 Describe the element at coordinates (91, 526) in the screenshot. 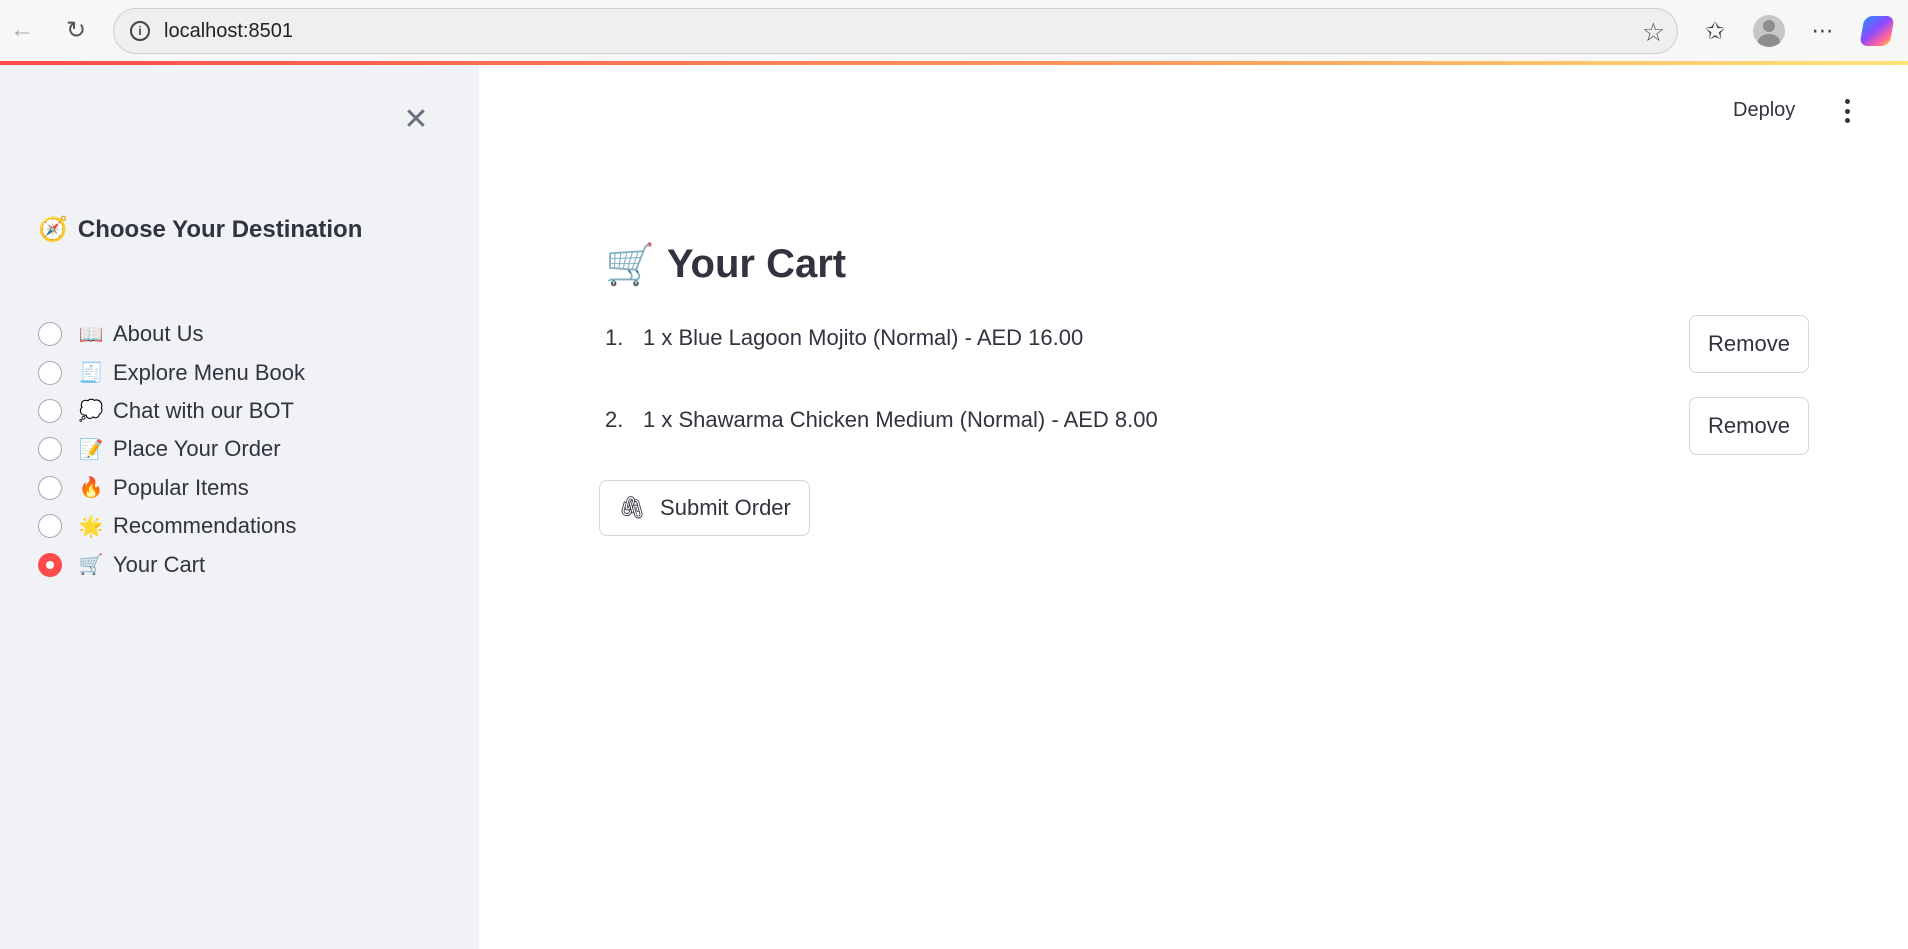

I see `sidebar-item-icon: 🌟` at that location.